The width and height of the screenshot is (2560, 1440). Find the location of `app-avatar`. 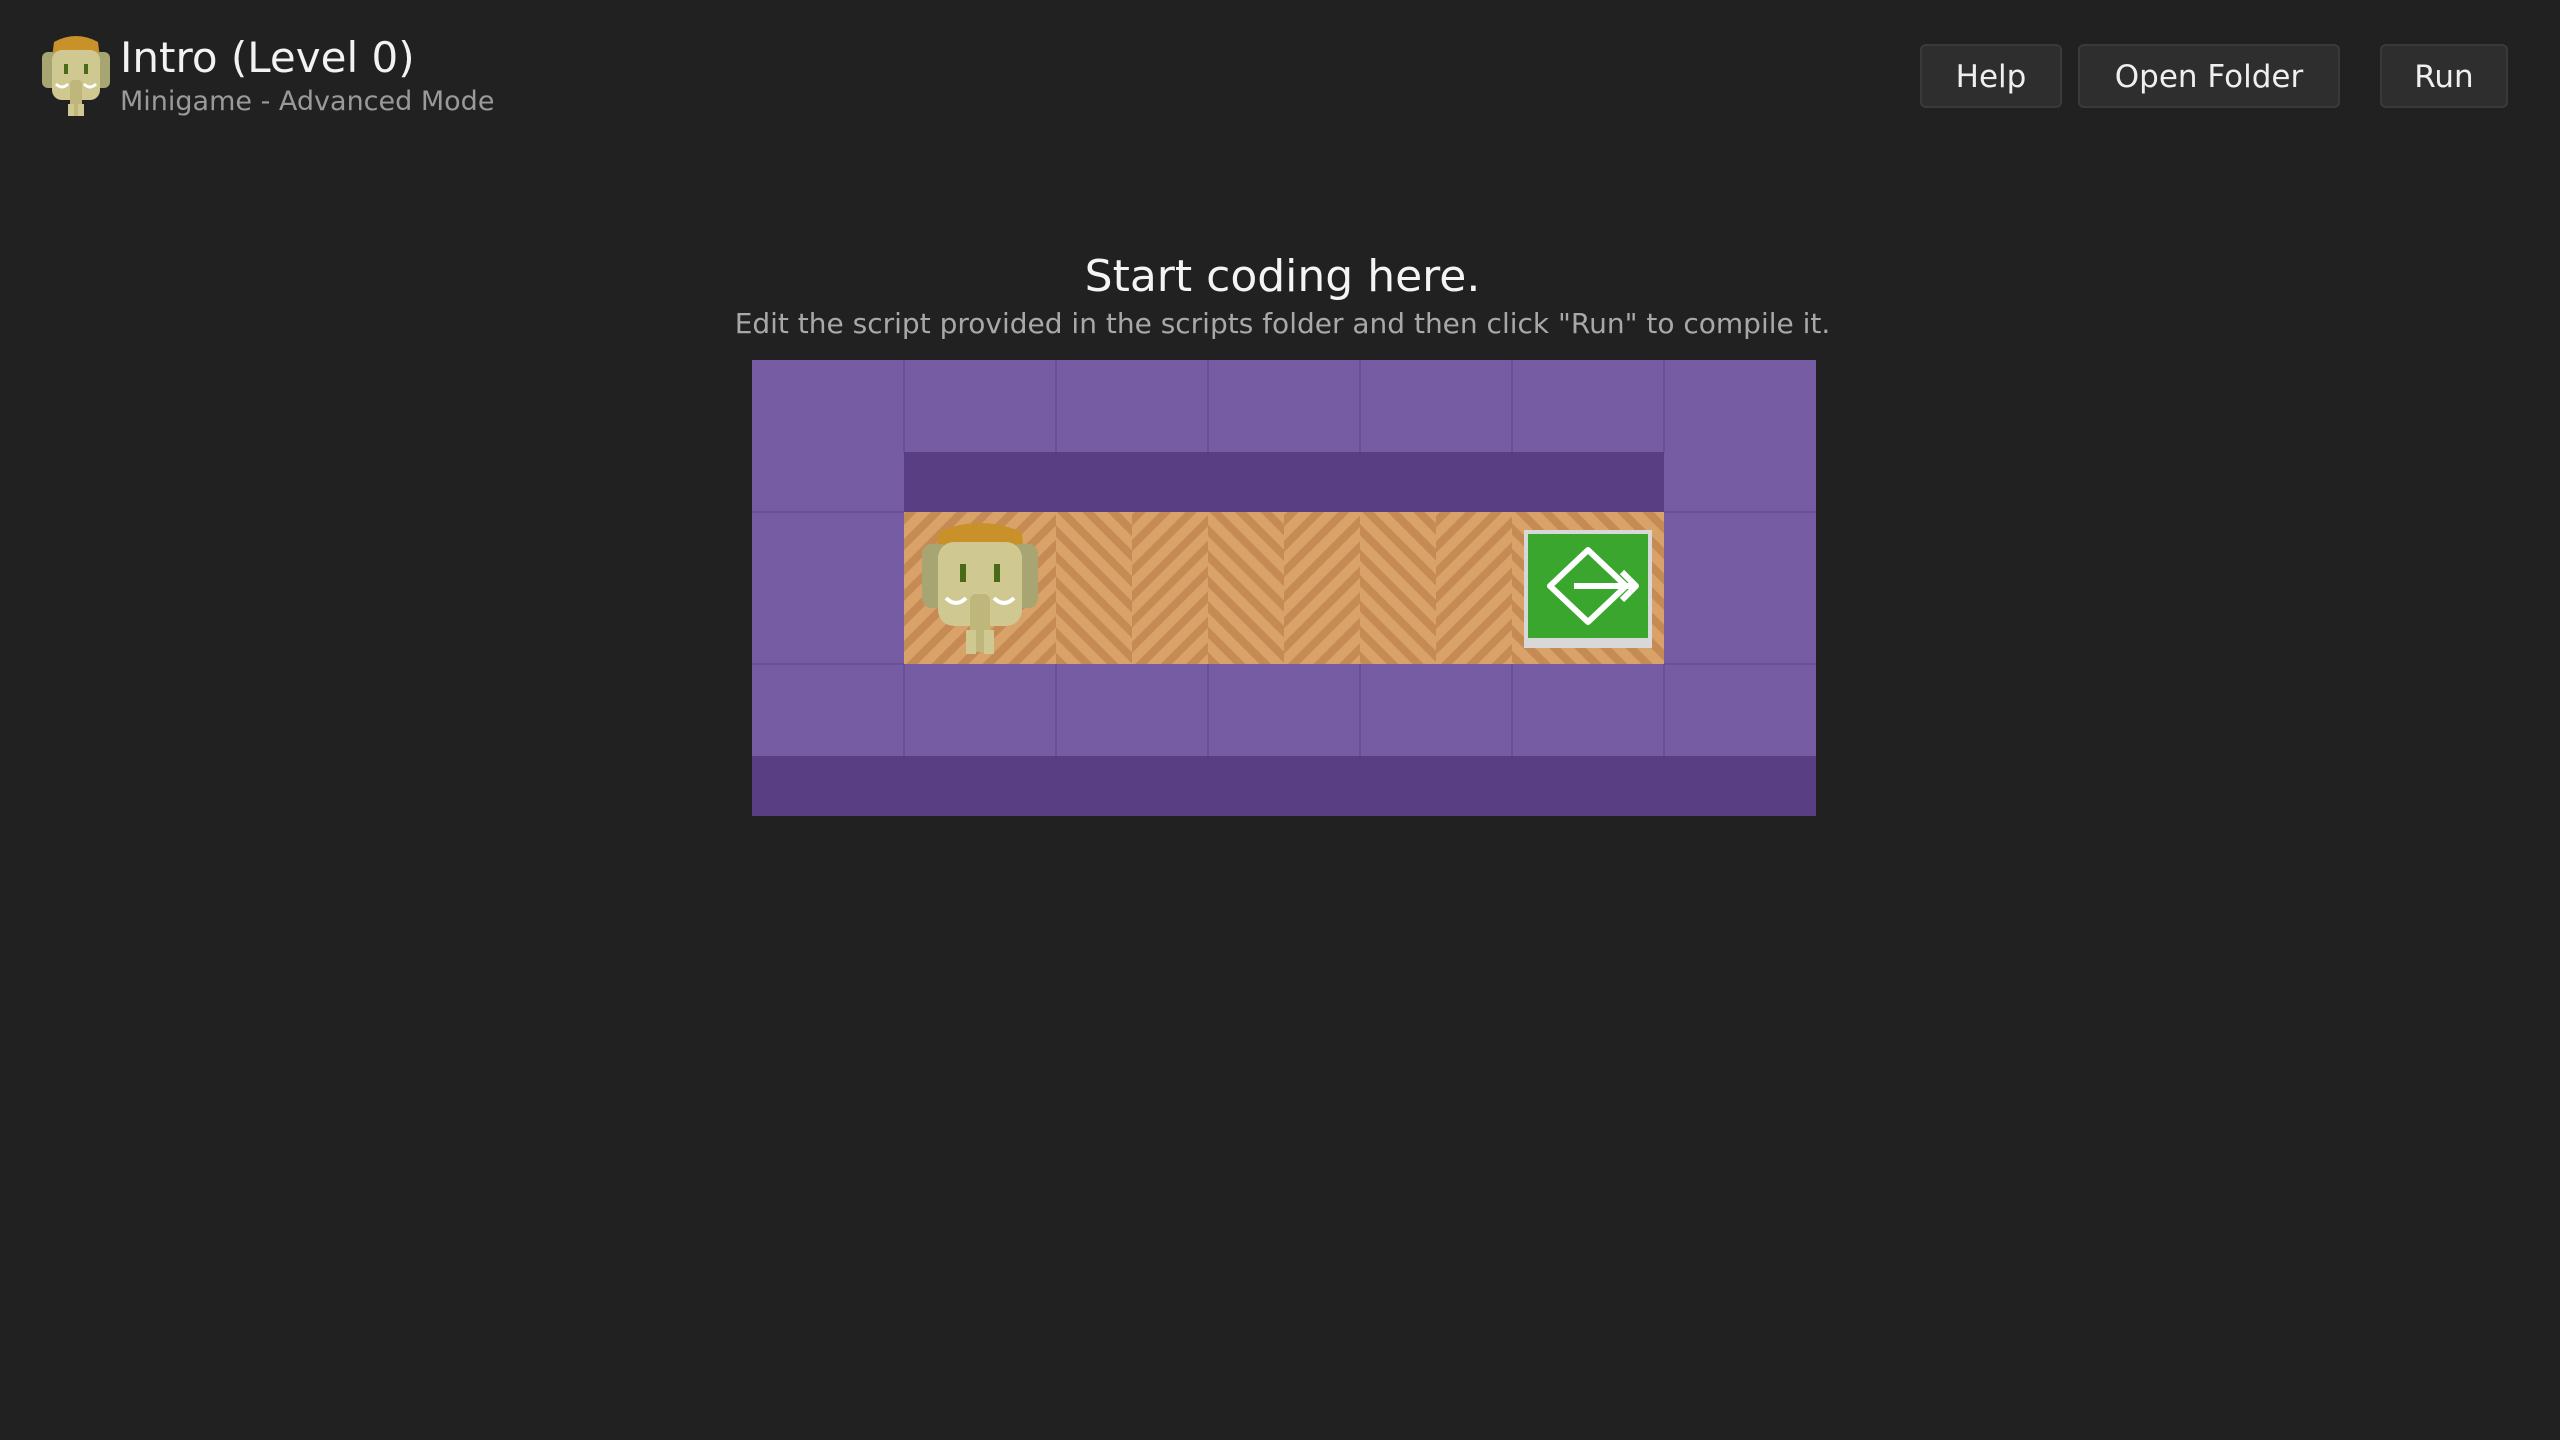

app-avatar is located at coordinates (76, 76).